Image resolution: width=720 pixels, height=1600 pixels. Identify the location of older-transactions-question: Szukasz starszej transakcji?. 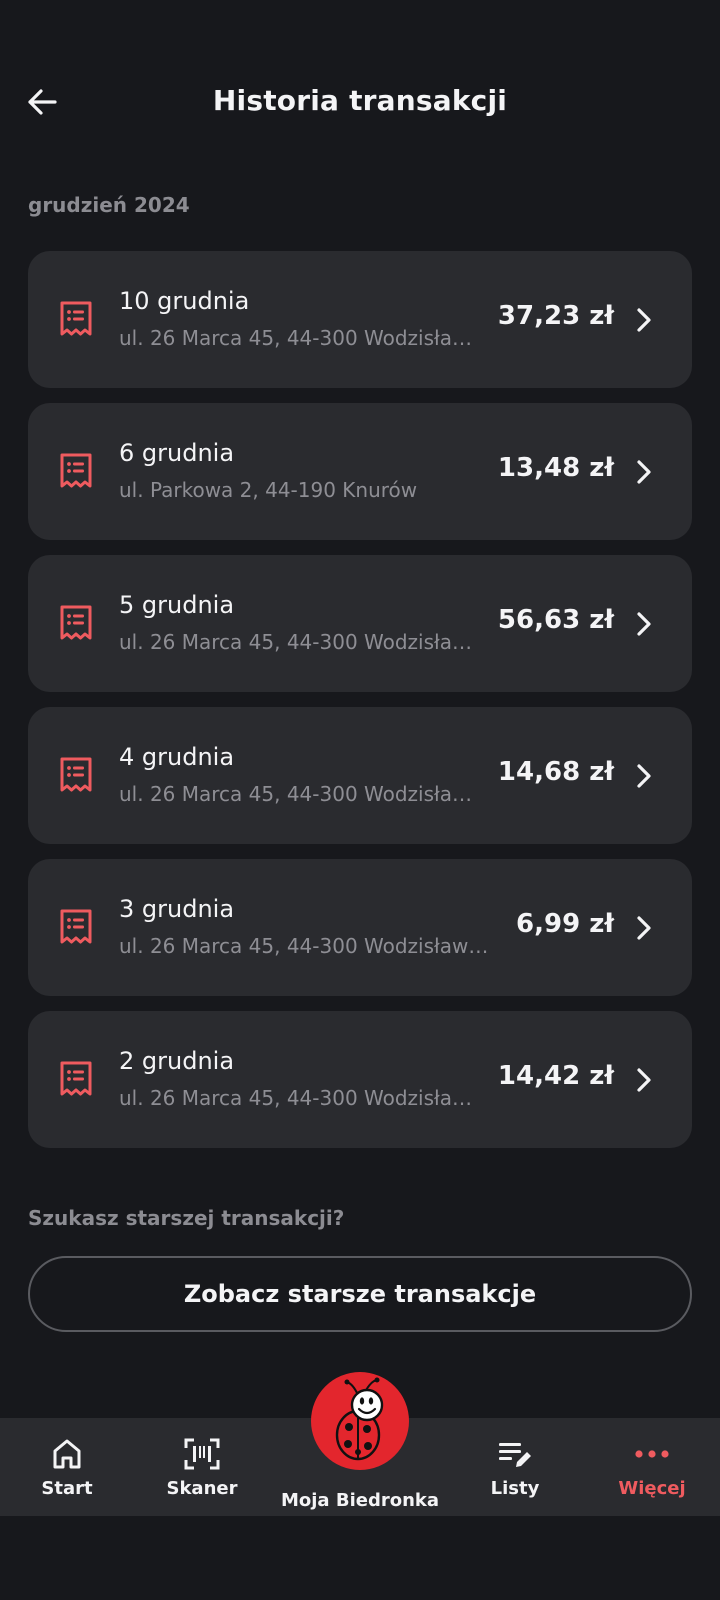
(186, 1218).